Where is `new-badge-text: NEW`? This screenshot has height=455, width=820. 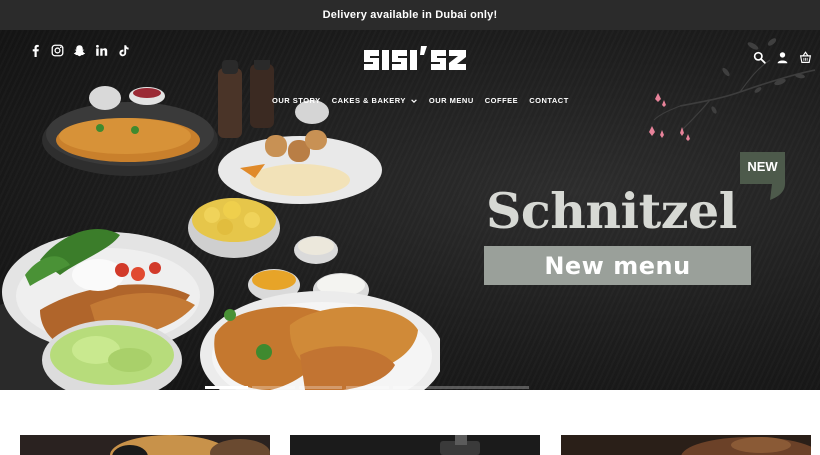
new-badge-text: NEW is located at coordinates (762, 166).